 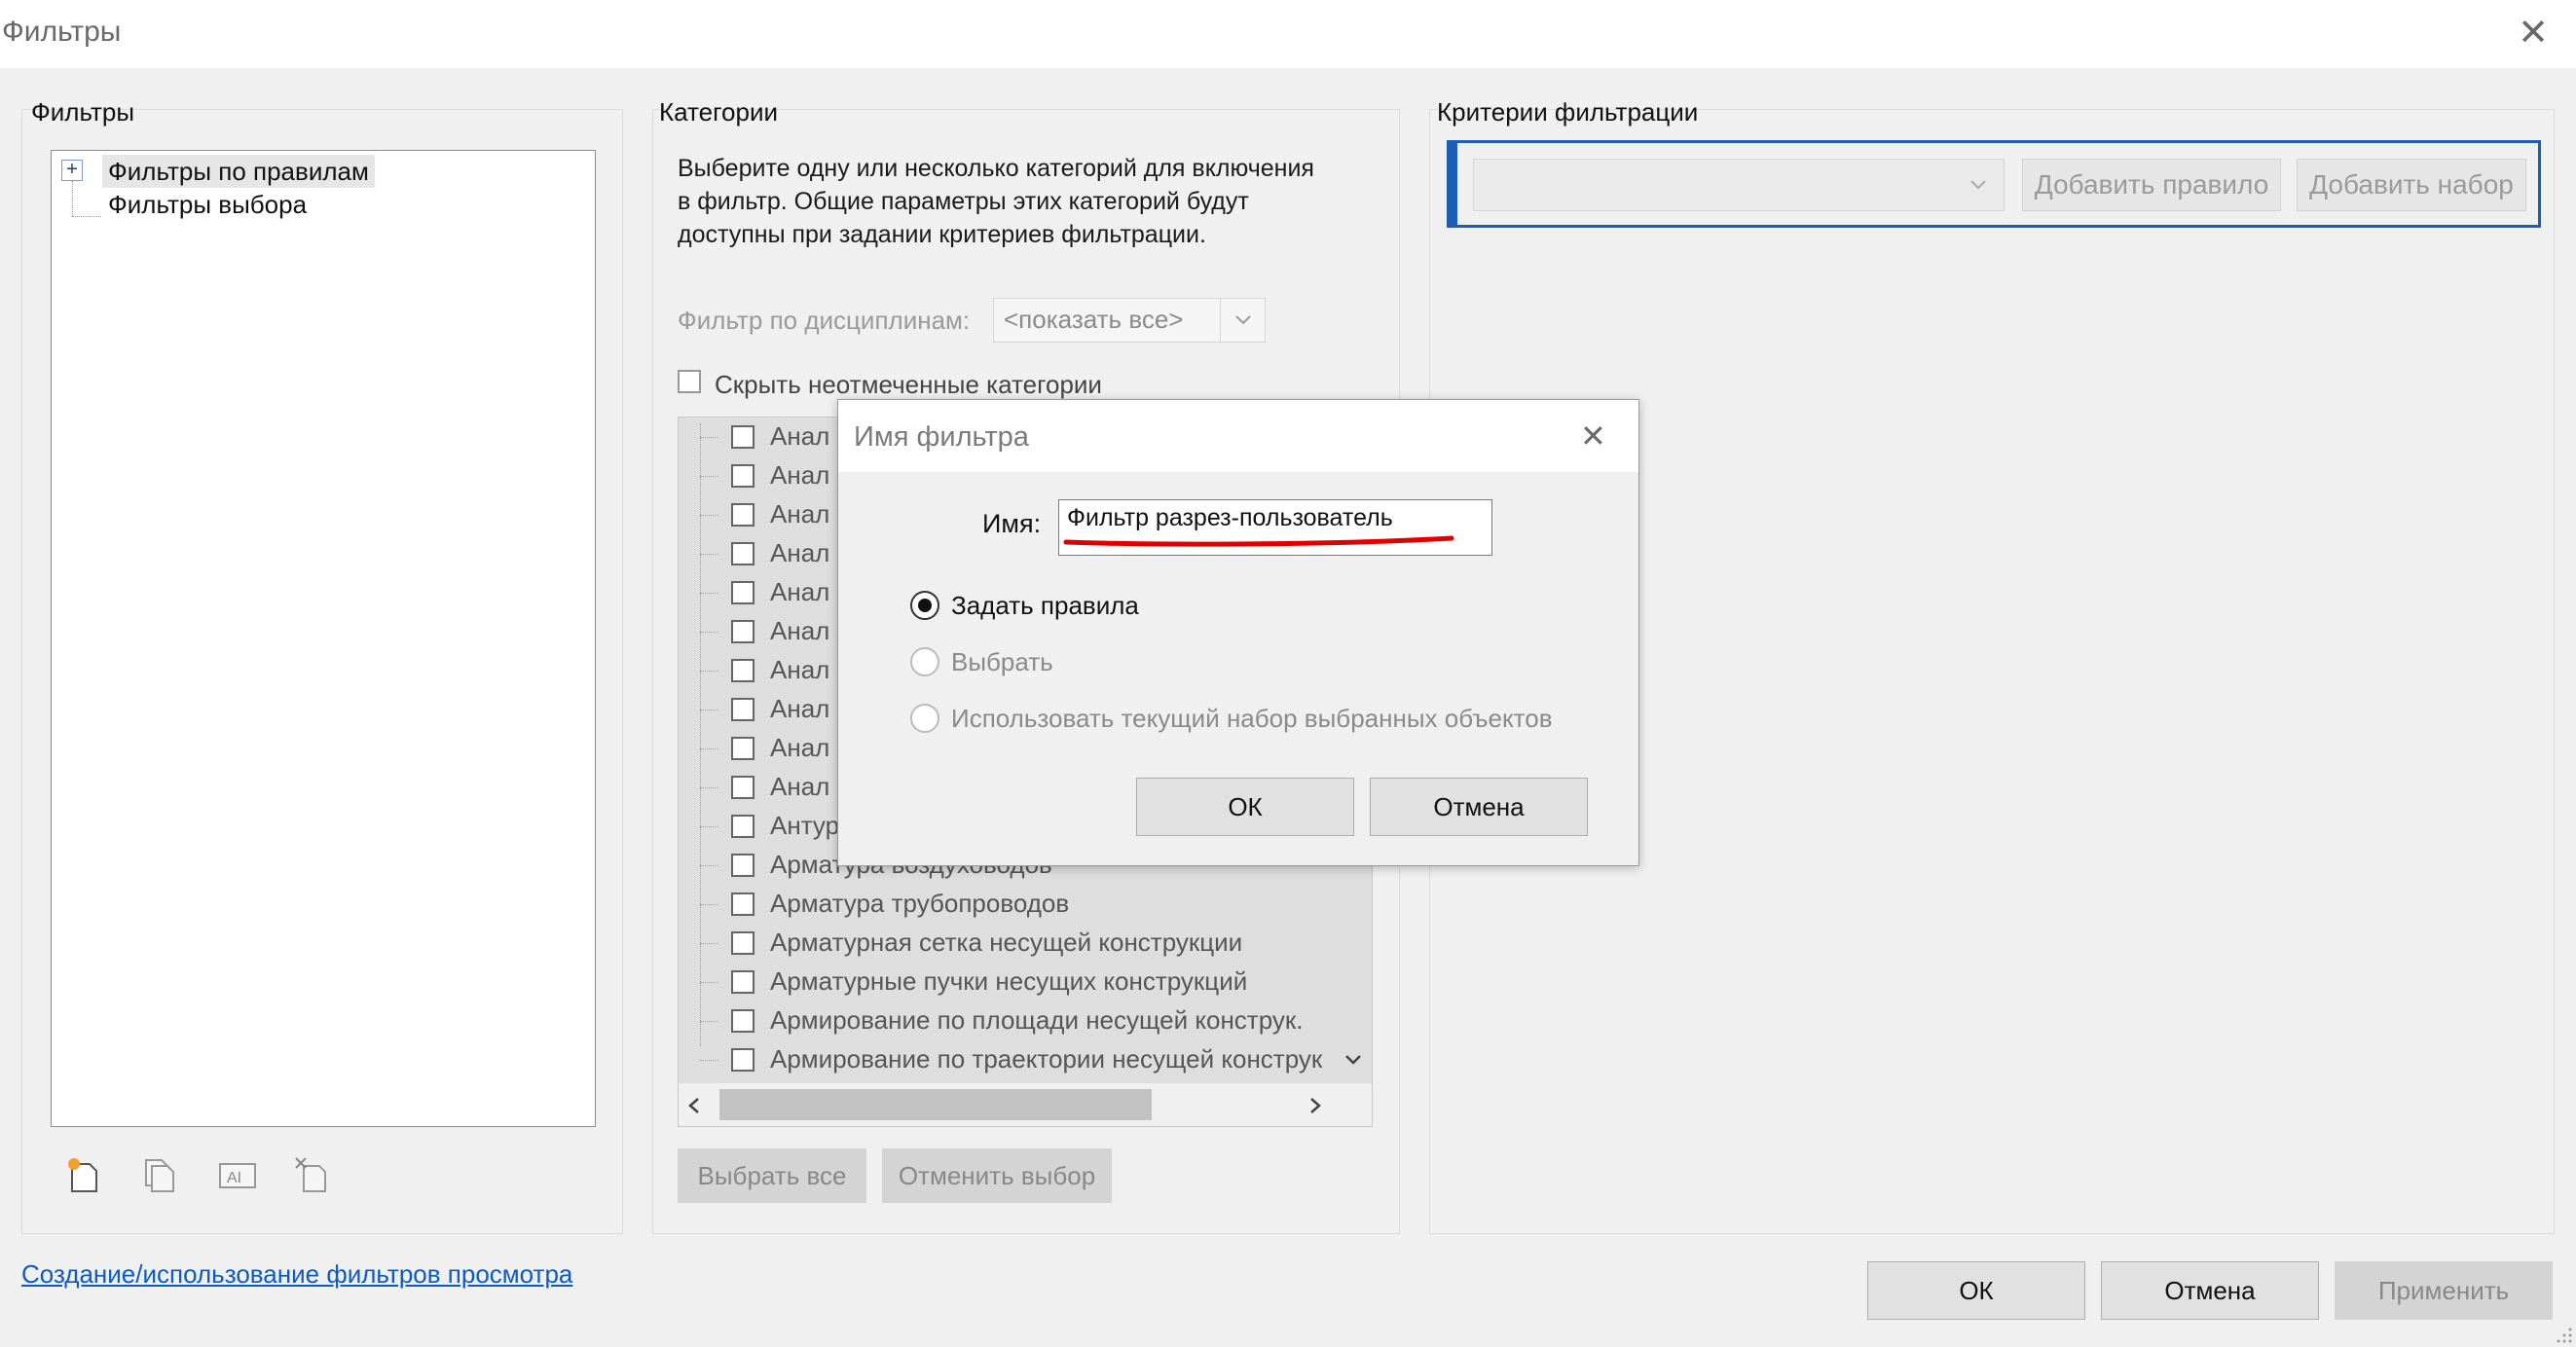 I want to click on select-divider, so click(x=1220, y=321).